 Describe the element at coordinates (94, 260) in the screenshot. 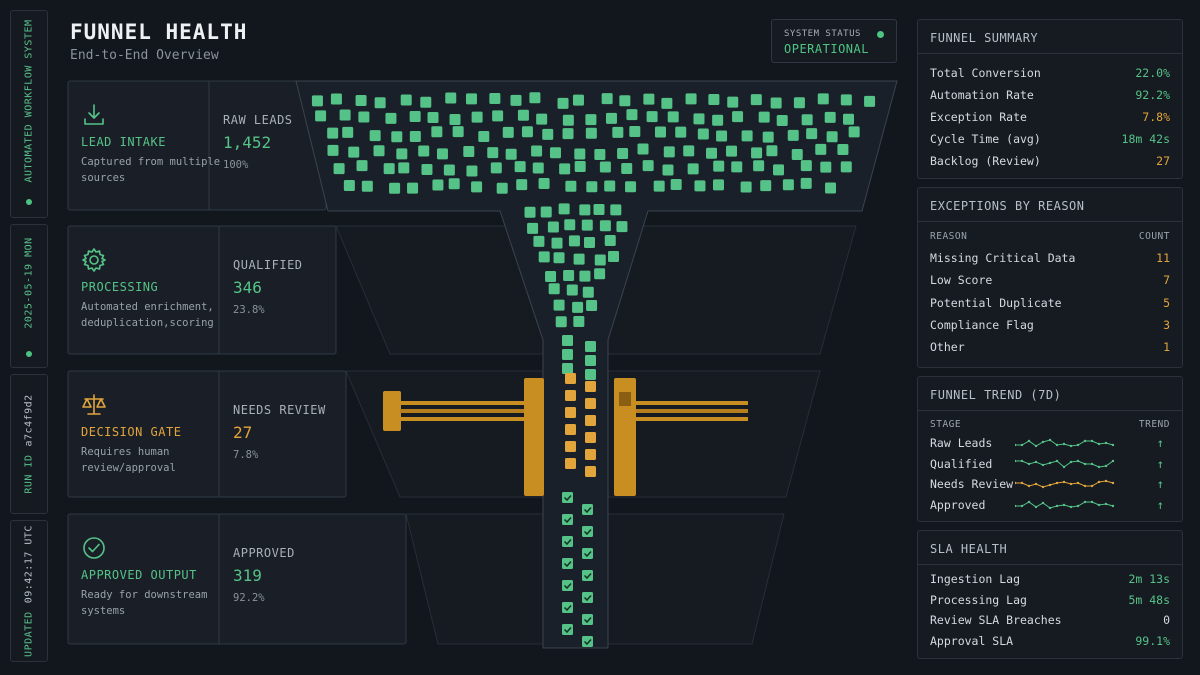

I see `gear-icon` at that location.